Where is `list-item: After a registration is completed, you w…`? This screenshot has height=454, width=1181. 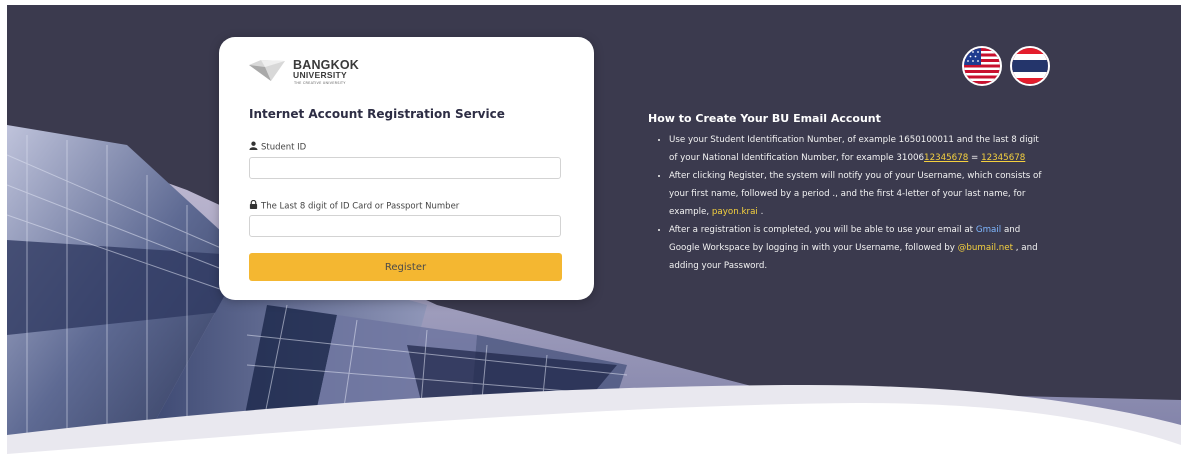 list-item: After a registration is completed, you w… is located at coordinates (858, 248).